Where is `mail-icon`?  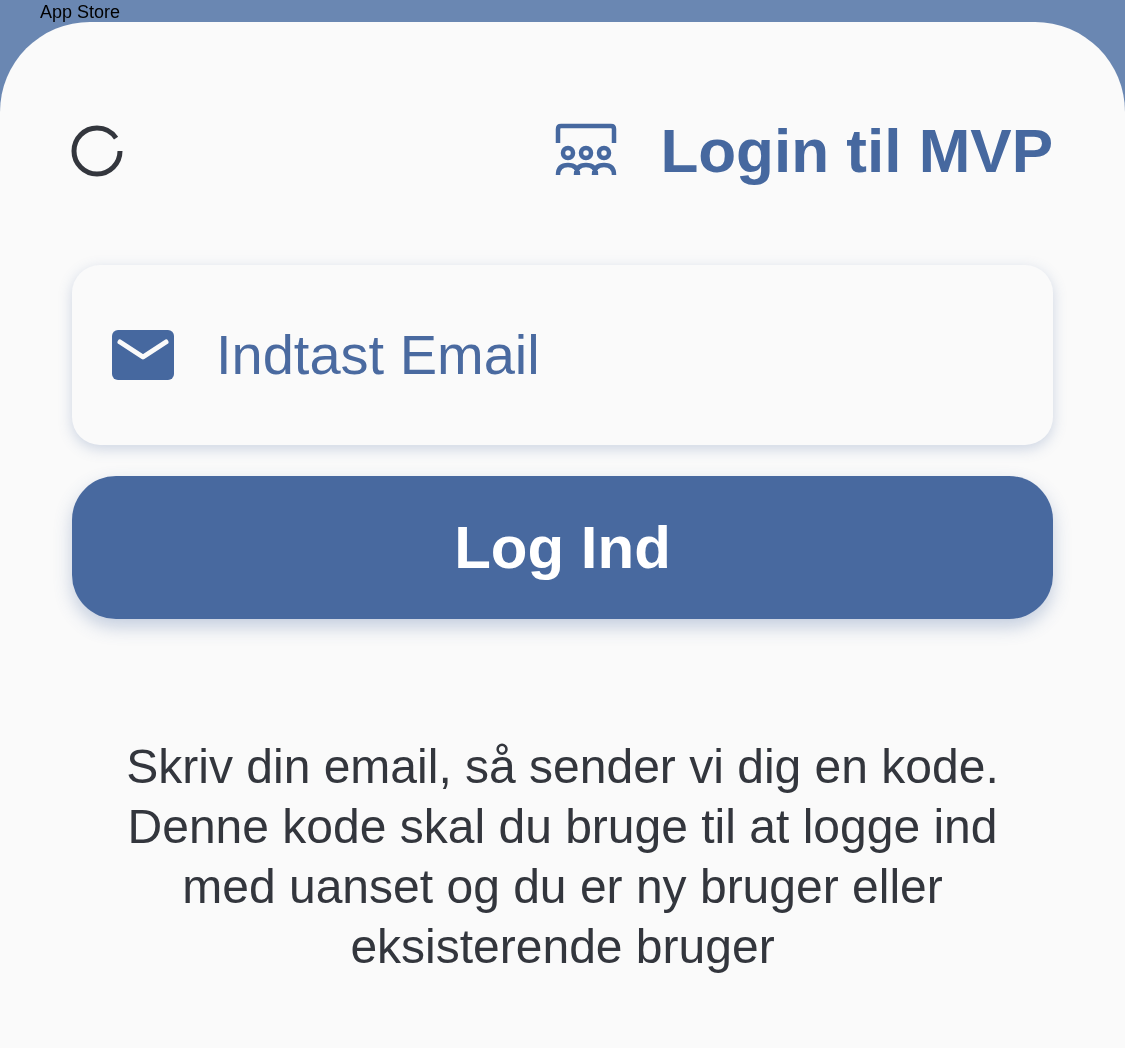
mail-icon is located at coordinates (143, 355).